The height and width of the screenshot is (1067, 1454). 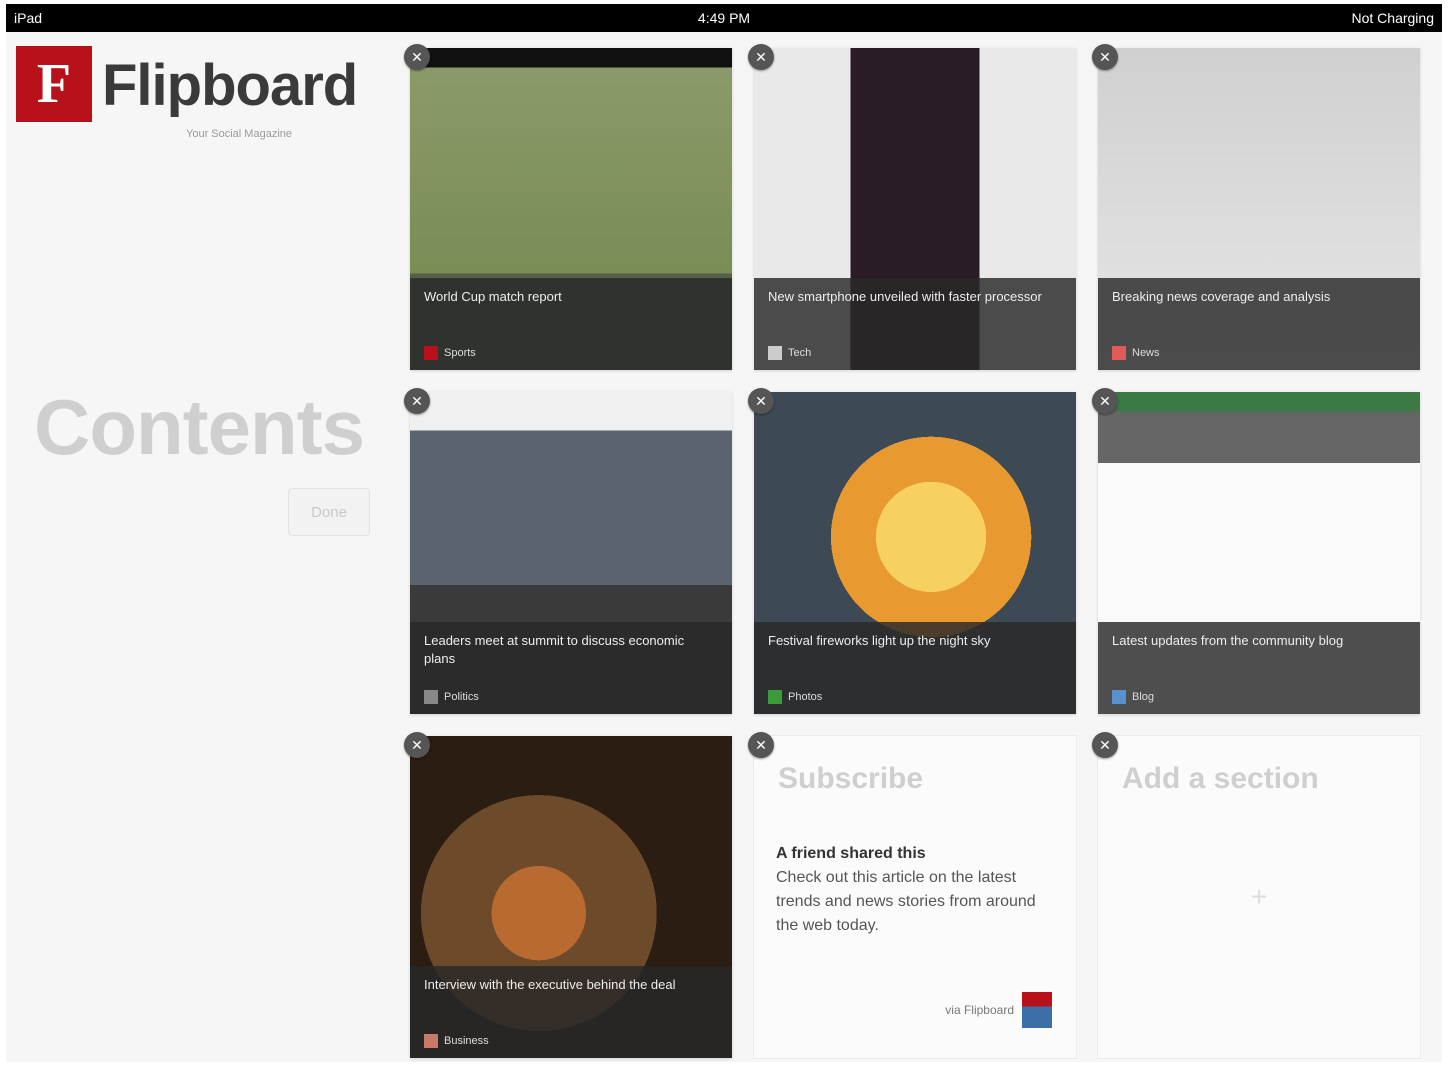 What do you see at coordinates (239, 134) in the screenshot?
I see `brand-tagline: Your Social Magazine` at bounding box center [239, 134].